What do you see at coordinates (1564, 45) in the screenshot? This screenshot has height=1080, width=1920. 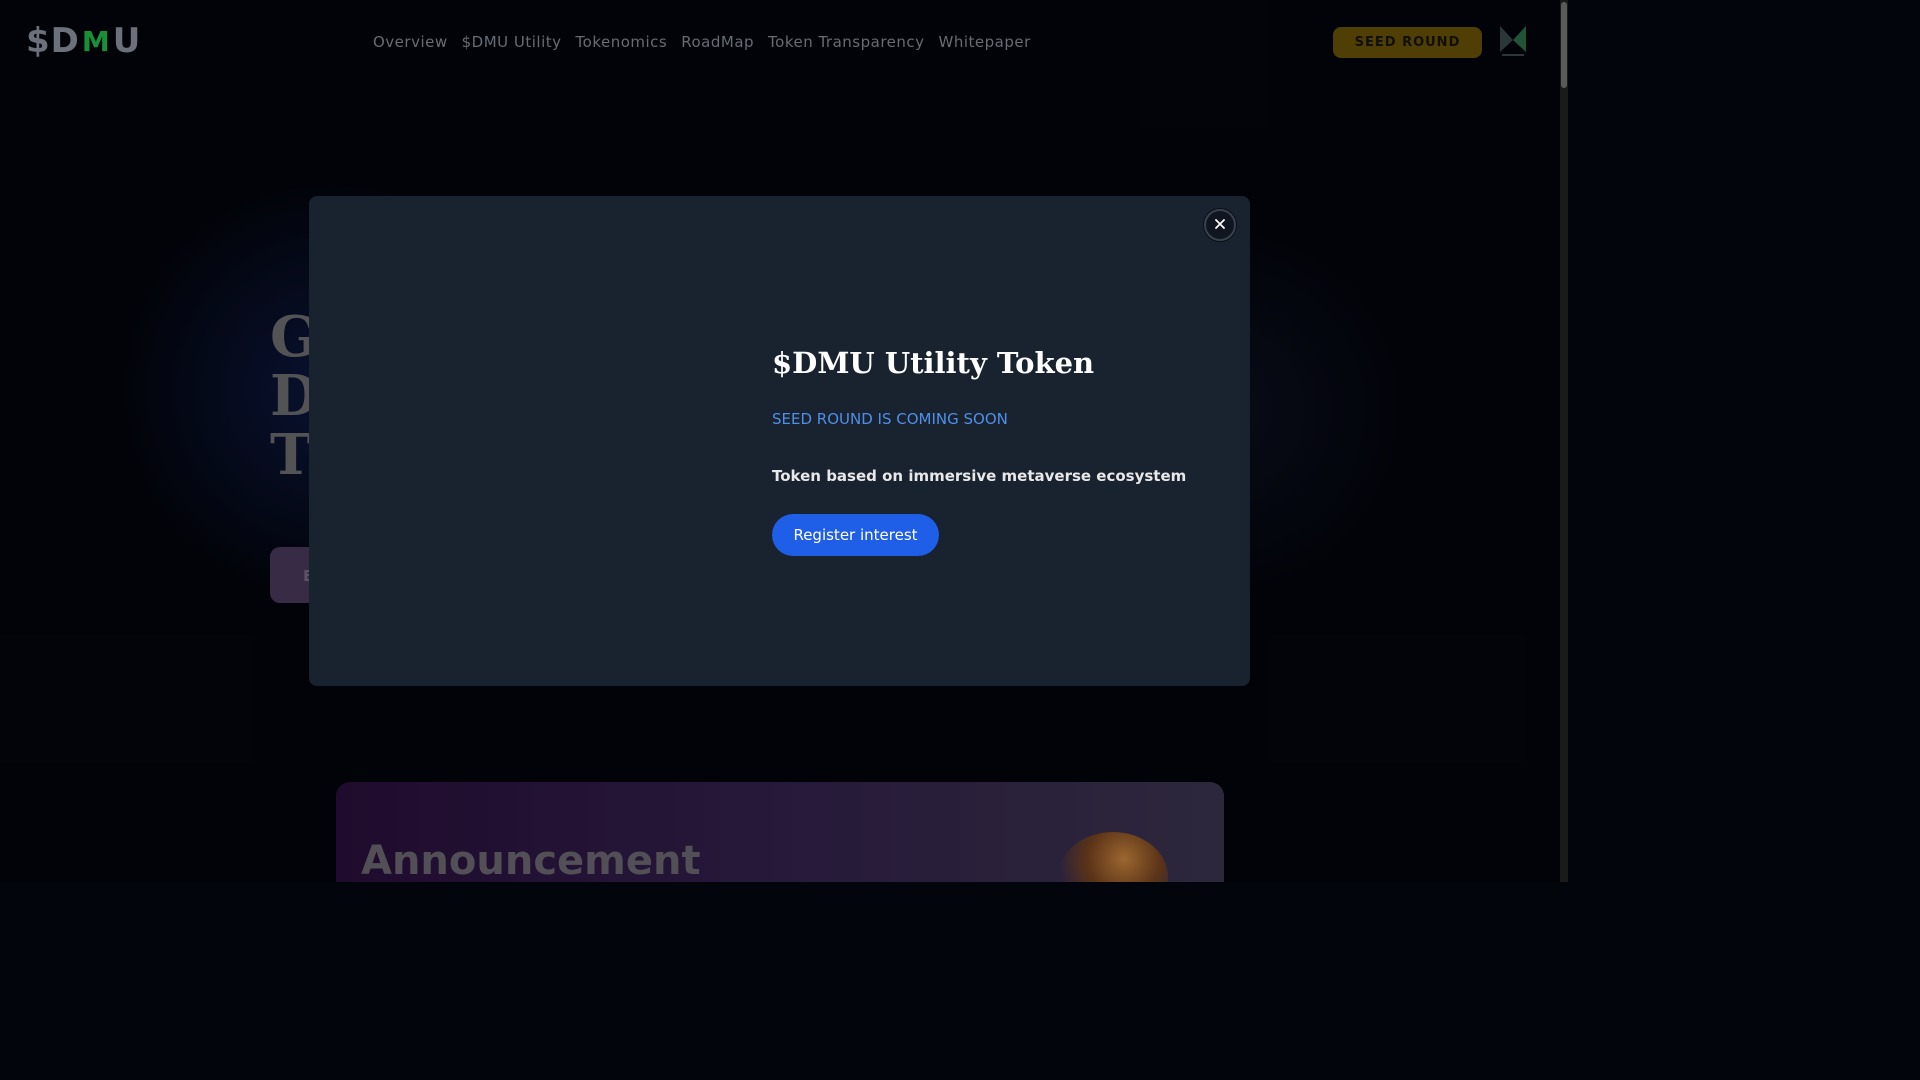 I see `scrollbar-thumb` at bounding box center [1564, 45].